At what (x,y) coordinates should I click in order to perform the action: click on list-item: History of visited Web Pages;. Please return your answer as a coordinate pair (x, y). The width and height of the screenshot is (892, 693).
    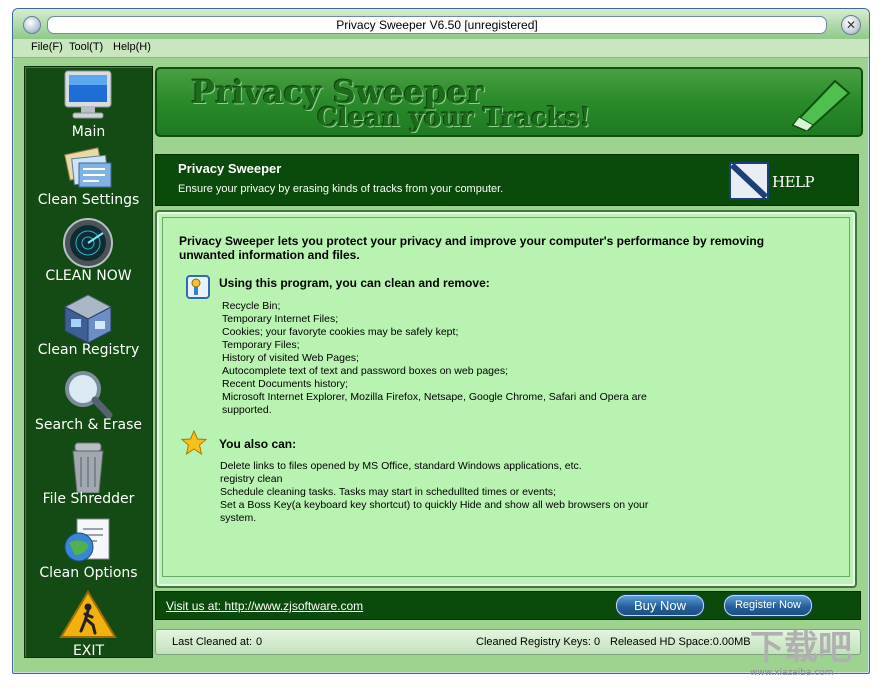
    Looking at the image, I should click on (290, 358).